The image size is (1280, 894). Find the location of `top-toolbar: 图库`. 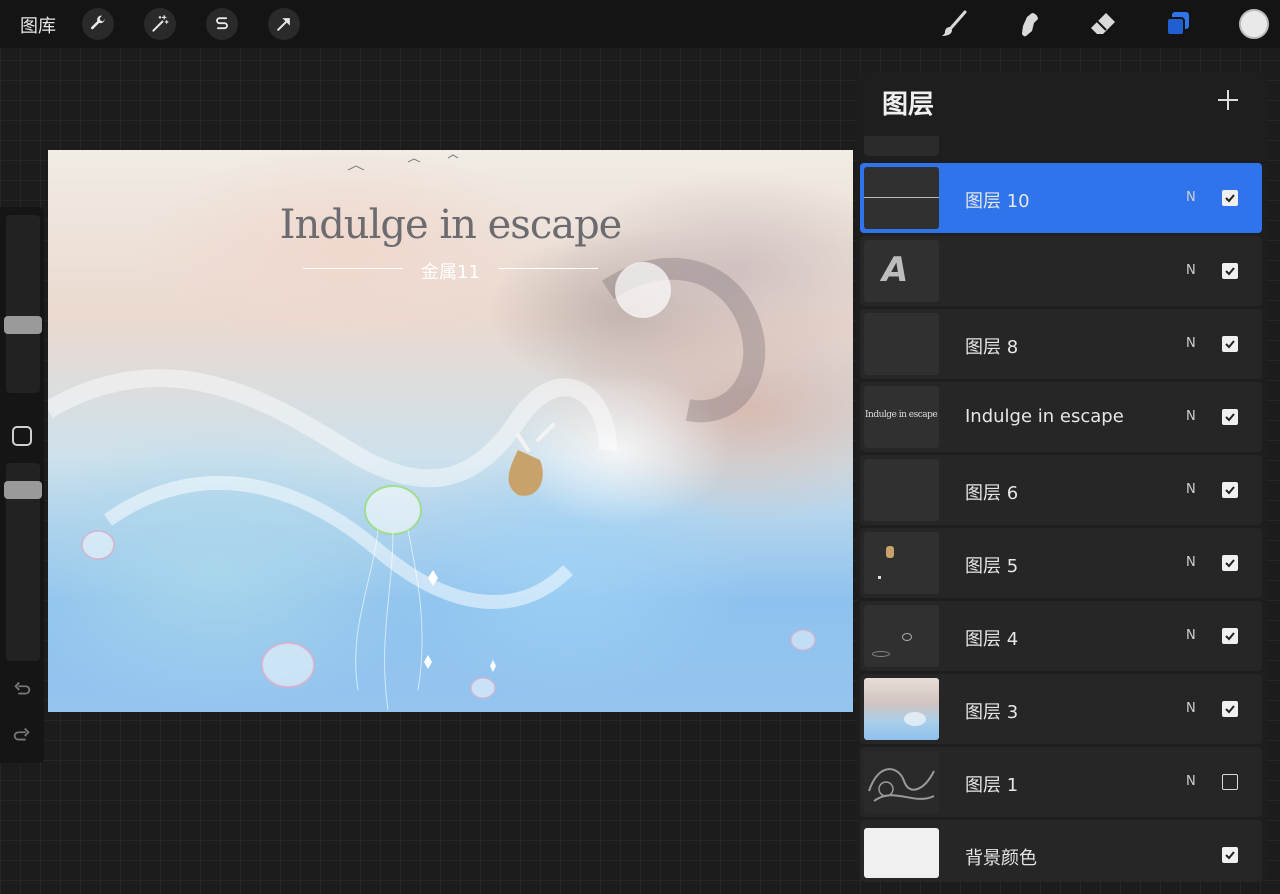

top-toolbar: 图库 is located at coordinates (640, 24).